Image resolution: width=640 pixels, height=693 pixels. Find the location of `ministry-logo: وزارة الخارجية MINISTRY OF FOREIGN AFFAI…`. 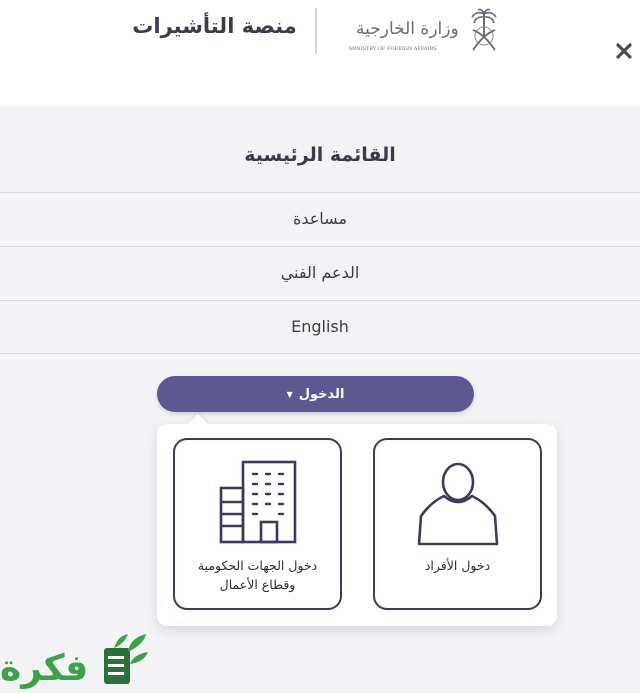

ministry-logo: وزارة الخارجية MINISTRY OF FOREIGN AFFAI… is located at coordinates (423, 30).